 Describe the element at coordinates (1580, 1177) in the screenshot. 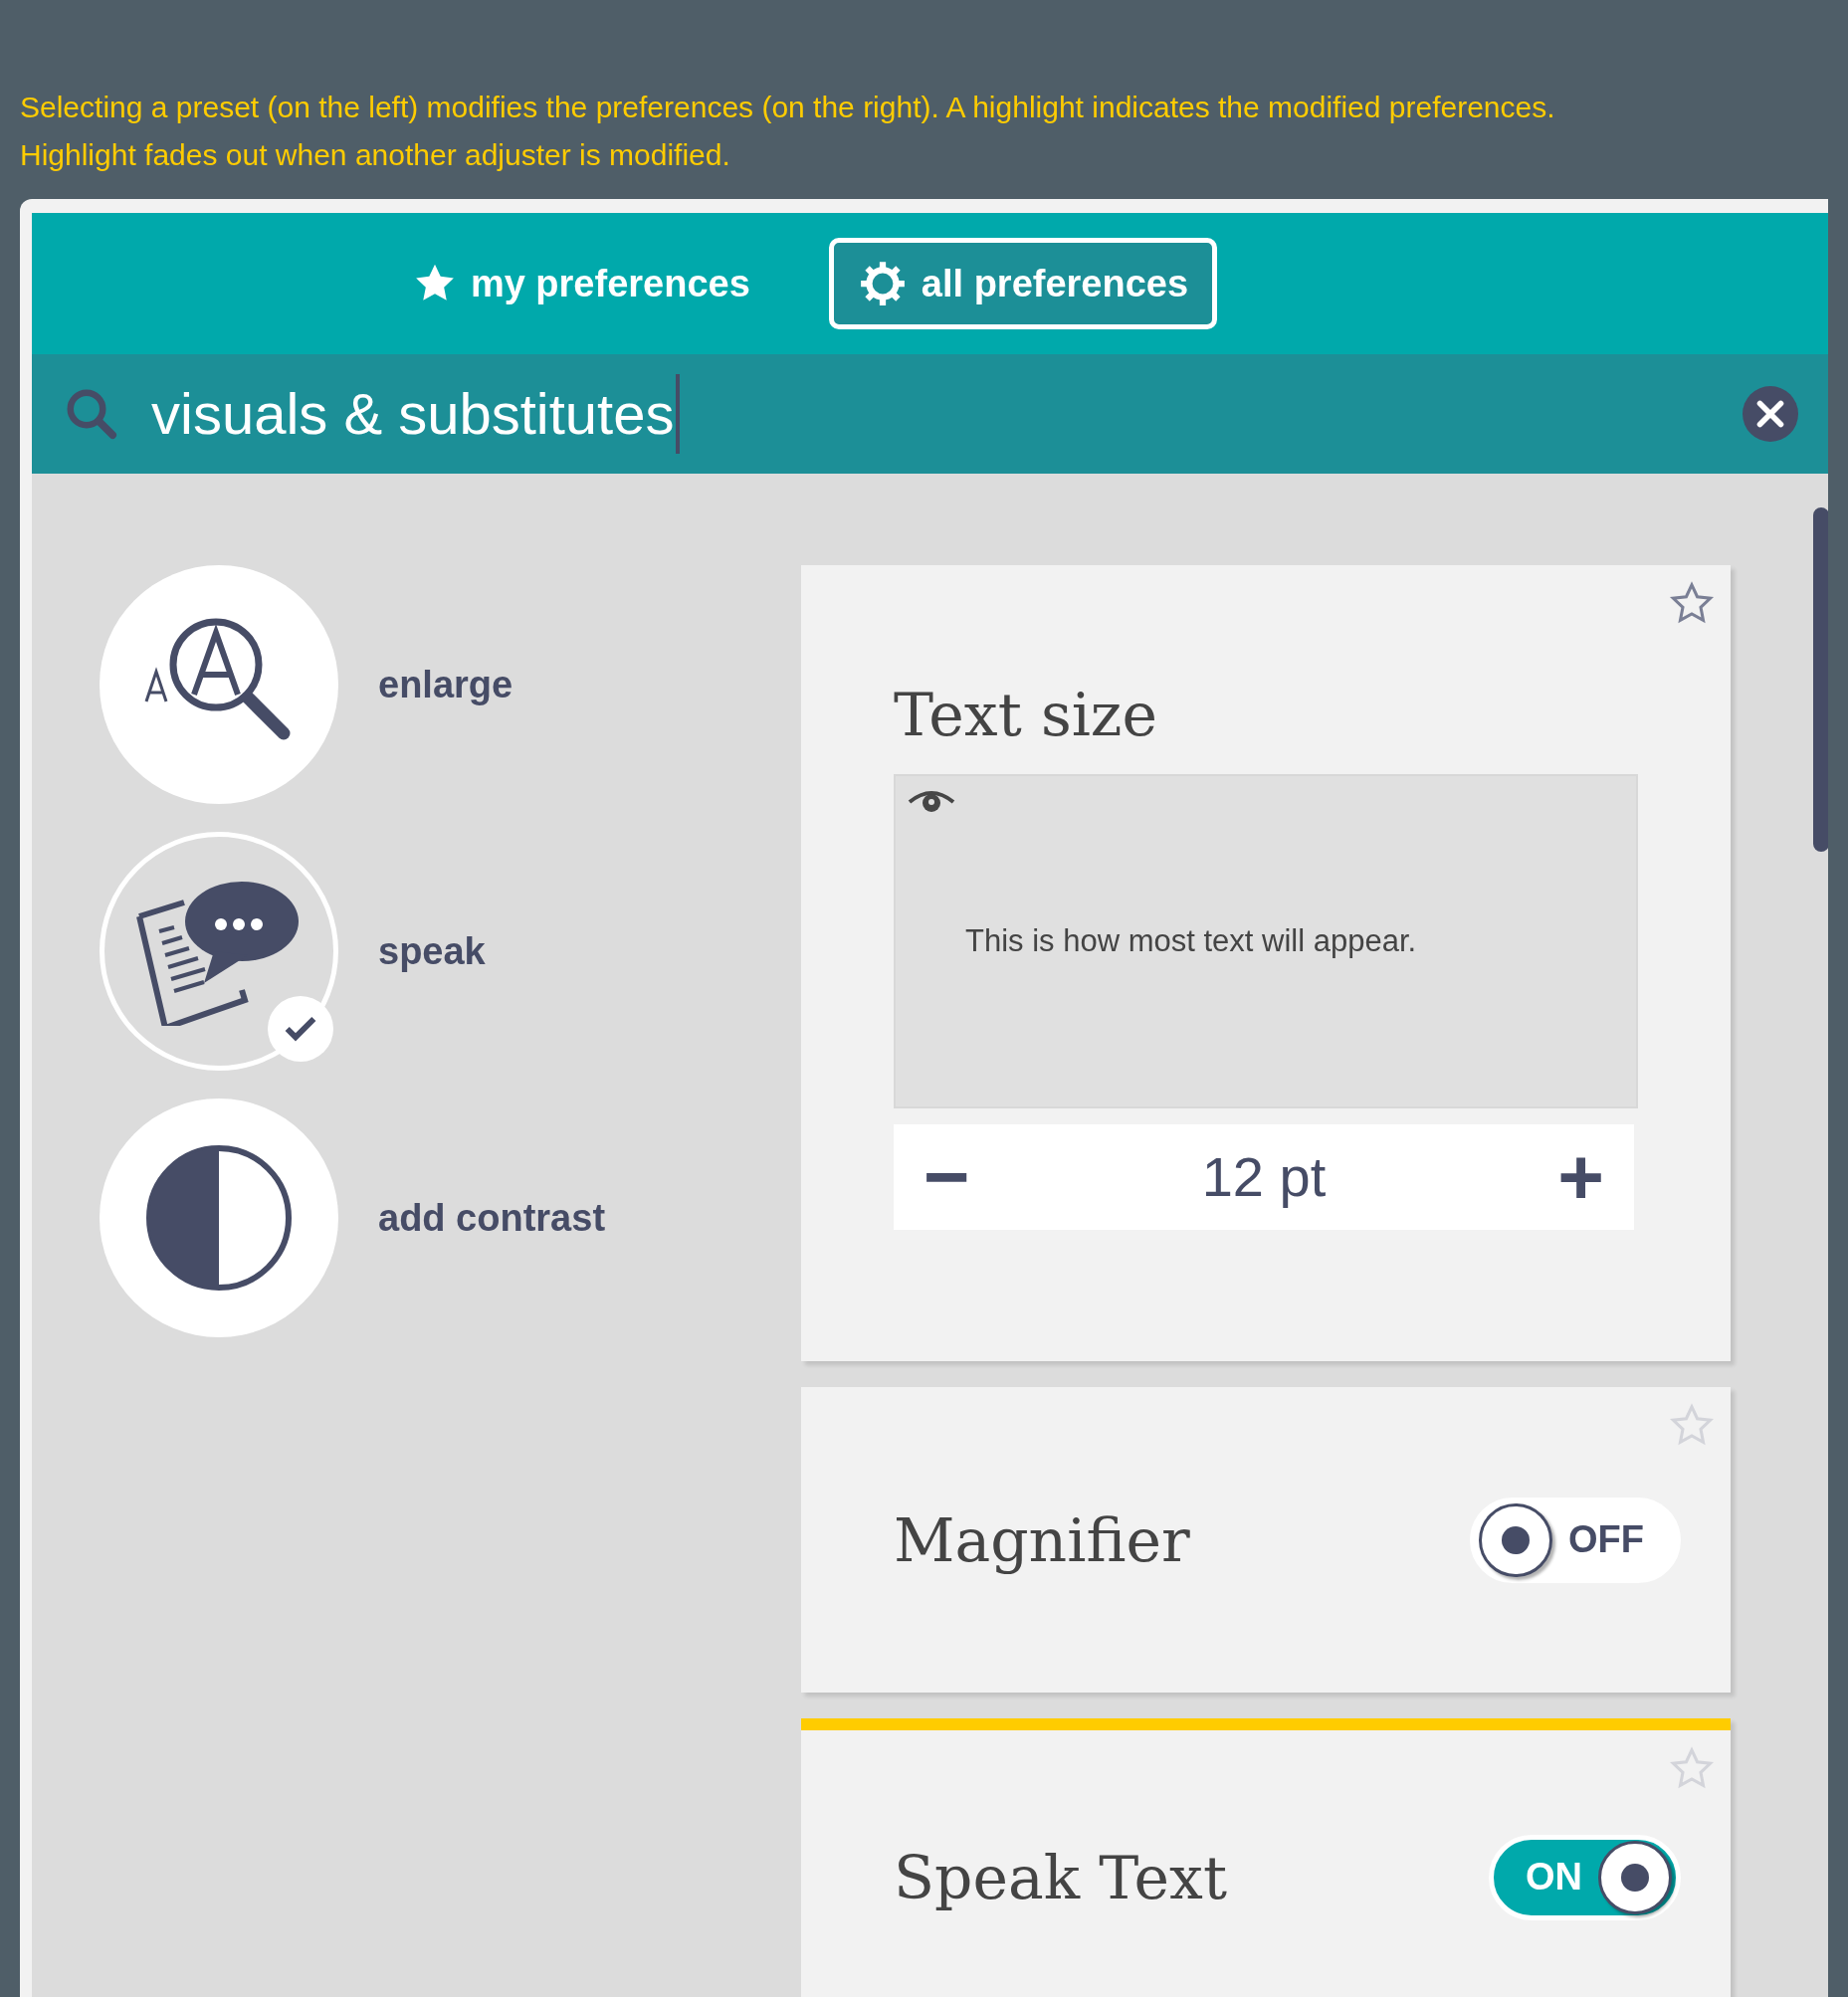

I see `increase-button: +` at that location.